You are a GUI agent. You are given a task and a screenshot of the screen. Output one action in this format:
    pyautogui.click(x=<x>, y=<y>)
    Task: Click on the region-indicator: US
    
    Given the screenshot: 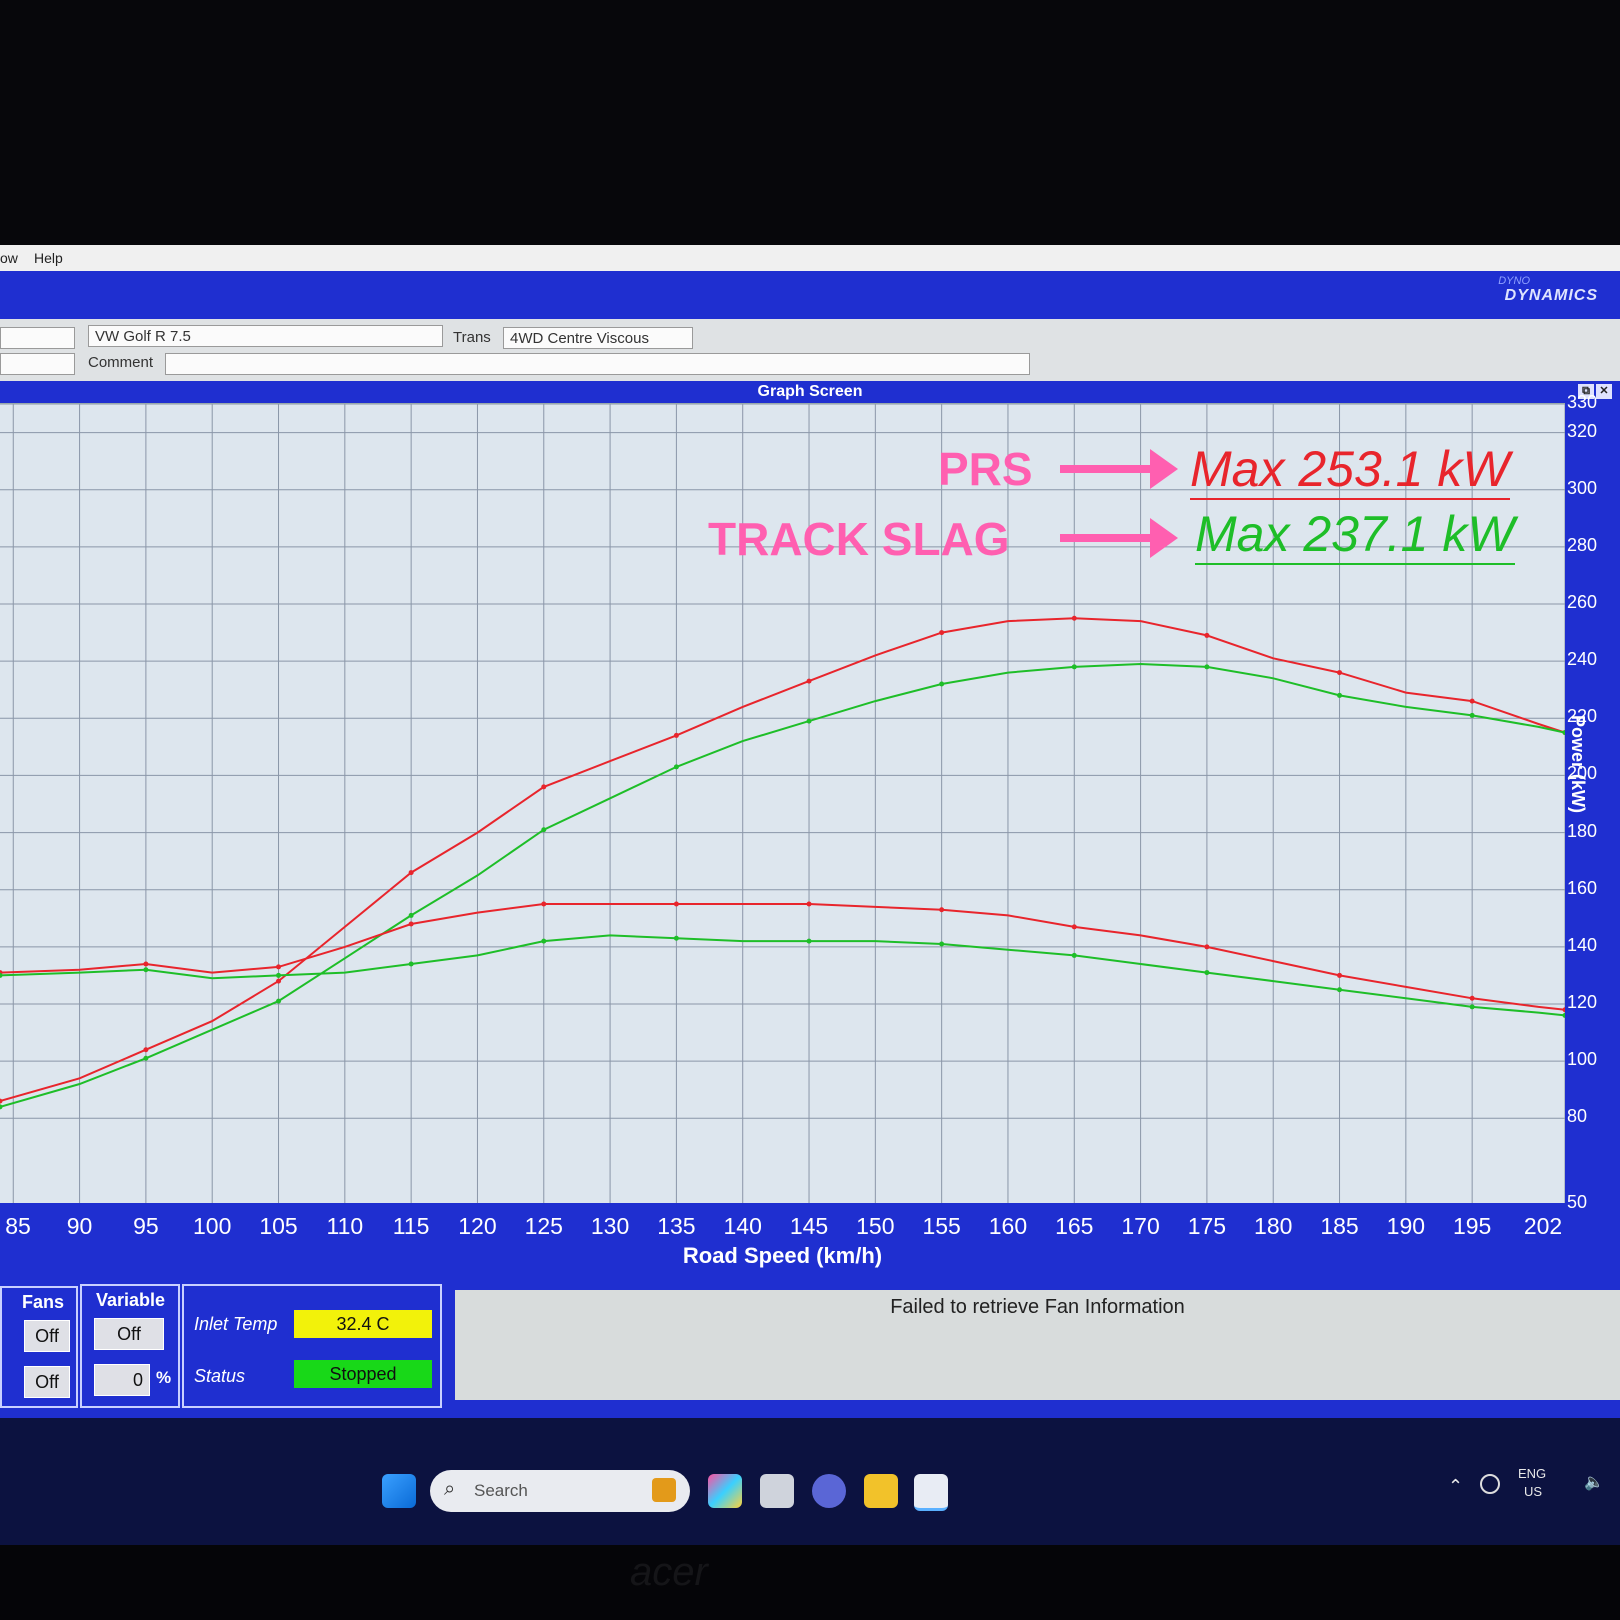 What is the action you would take?
    pyautogui.click(x=1533, y=1491)
    